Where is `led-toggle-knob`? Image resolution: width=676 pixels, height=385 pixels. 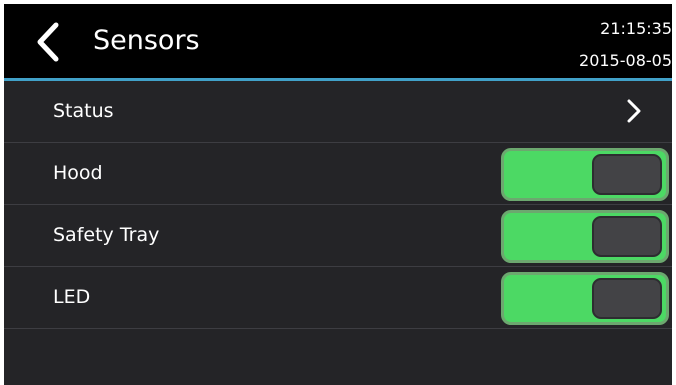
led-toggle-knob is located at coordinates (627, 298).